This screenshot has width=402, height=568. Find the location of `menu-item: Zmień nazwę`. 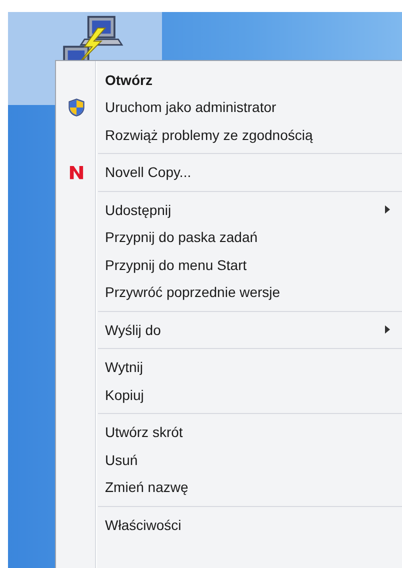

menu-item: Zmień nazwę is located at coordinates (229, 487).